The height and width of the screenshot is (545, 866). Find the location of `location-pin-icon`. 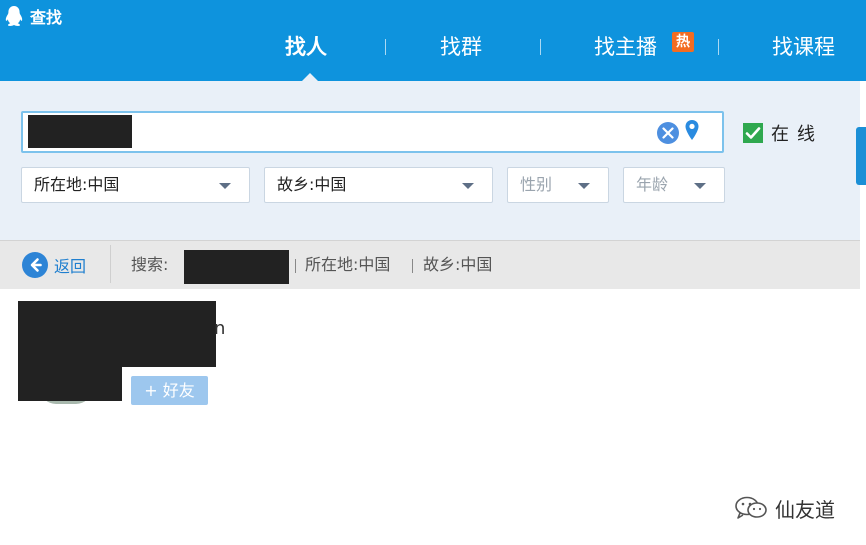

location-pin-icon is located at coordinates (692, 131).